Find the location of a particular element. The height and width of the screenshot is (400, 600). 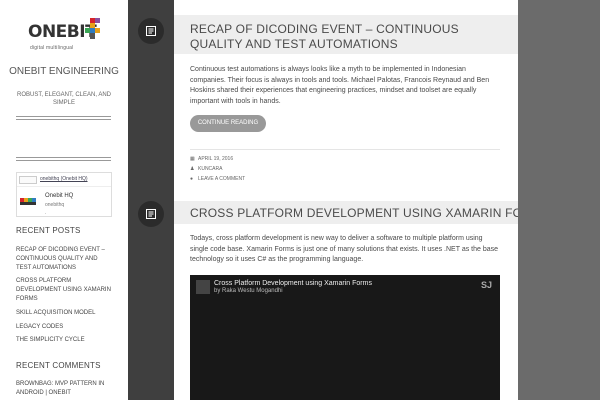

site-logo: ONEBIT digital multilingual is located at coordinates (66, 36).